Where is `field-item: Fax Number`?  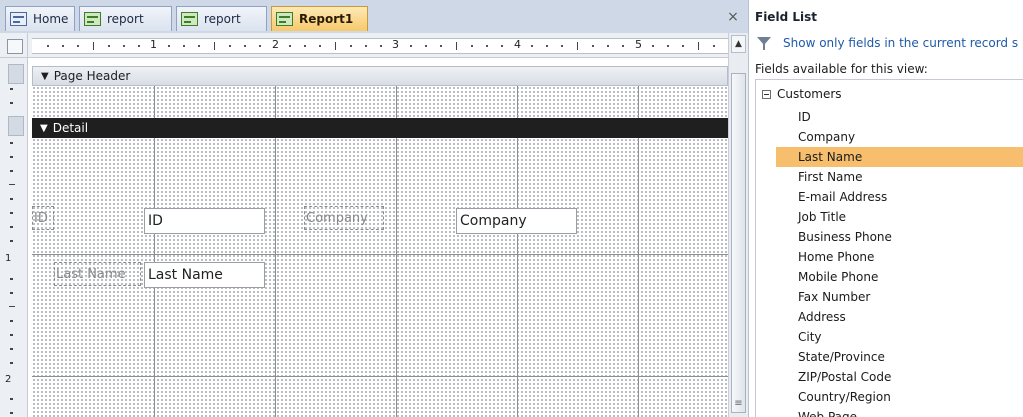
field-item: Fax Number is located at coordinates (899, 297).